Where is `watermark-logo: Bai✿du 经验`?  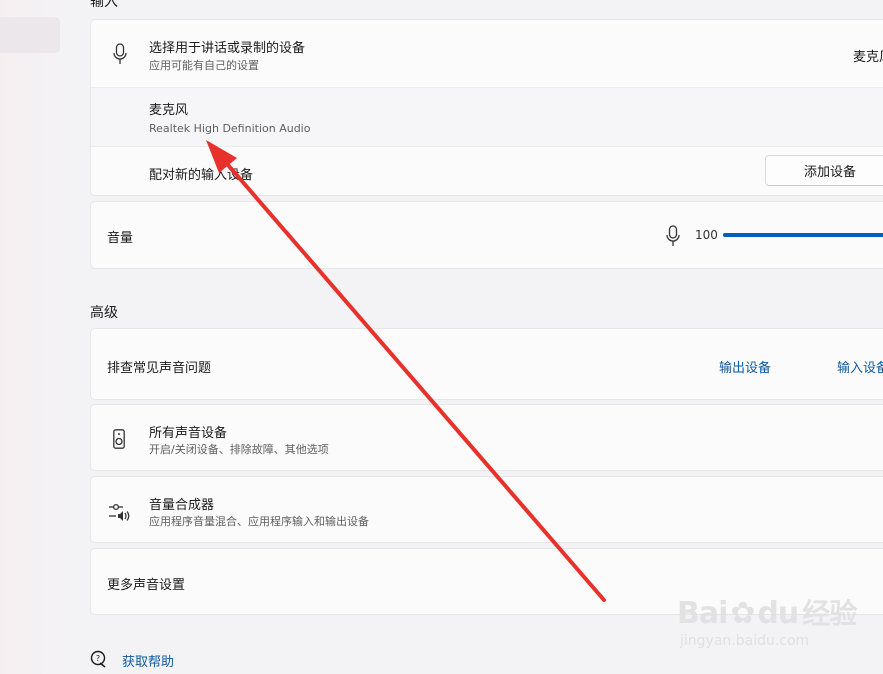 watermark-logo: Bai✿du 经验 is located at coordinates (767, 612).